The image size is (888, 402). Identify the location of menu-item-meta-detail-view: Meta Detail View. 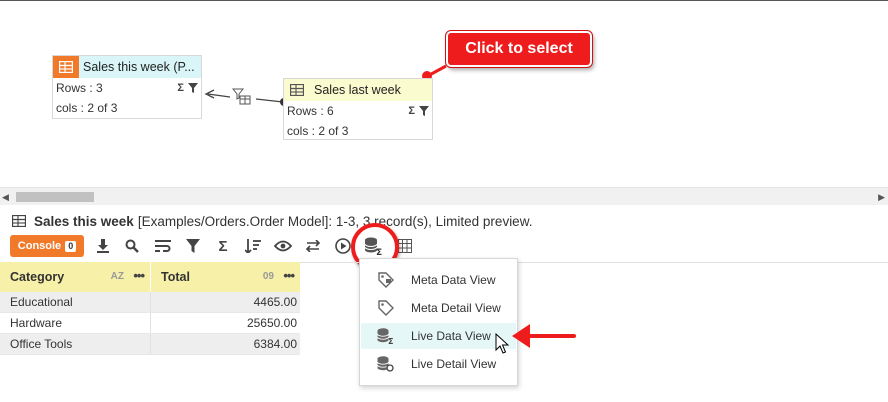
(438, 308).